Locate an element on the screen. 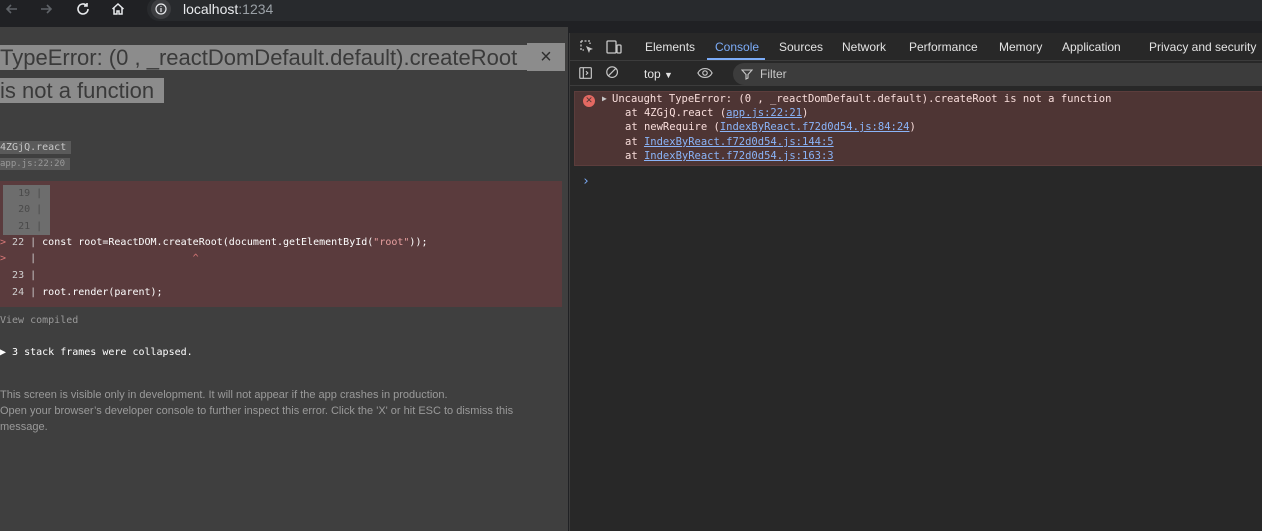  home-button is located at coordinates (118, 9).